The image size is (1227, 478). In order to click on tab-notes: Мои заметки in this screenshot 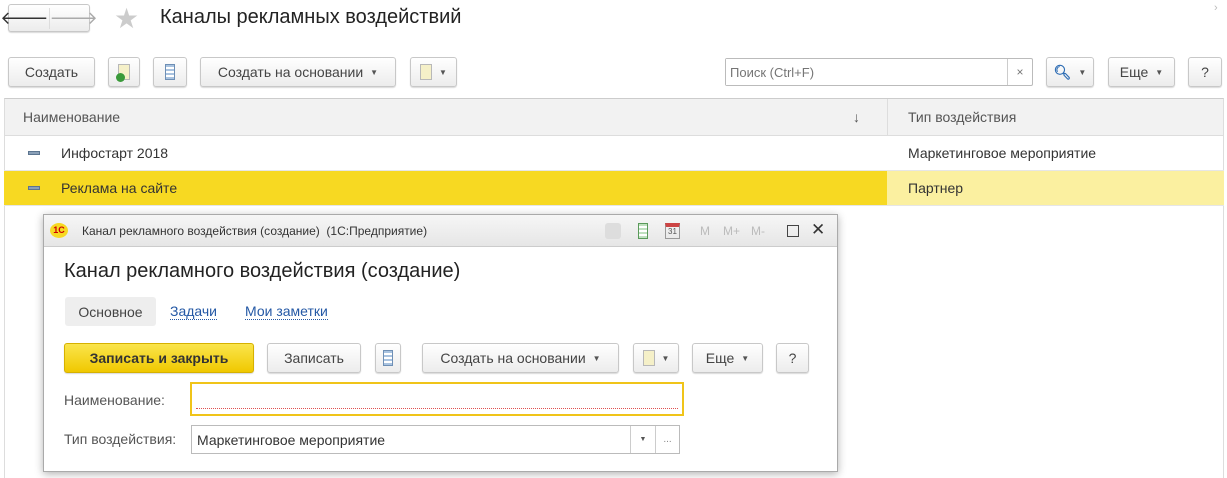, I will do `click(286, 311)`.